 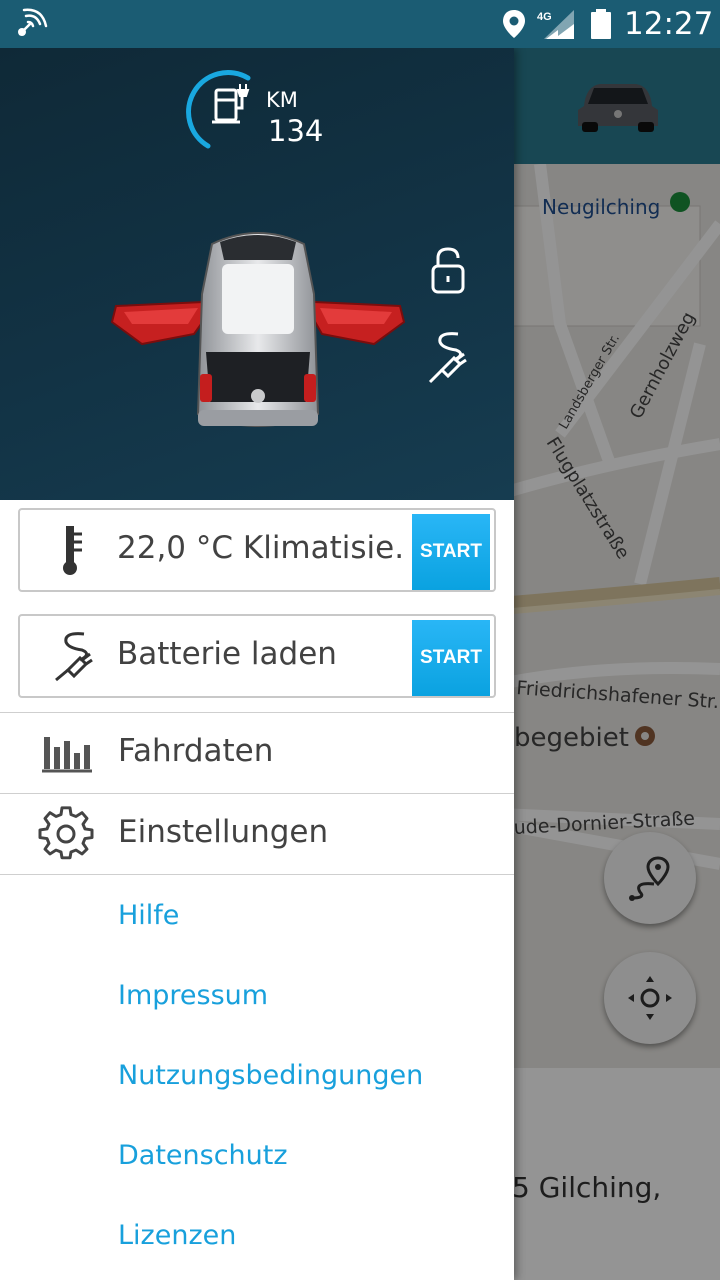 I want to click on menu-item-einstellungen: Einstellungen, so click(x=257, y=833).